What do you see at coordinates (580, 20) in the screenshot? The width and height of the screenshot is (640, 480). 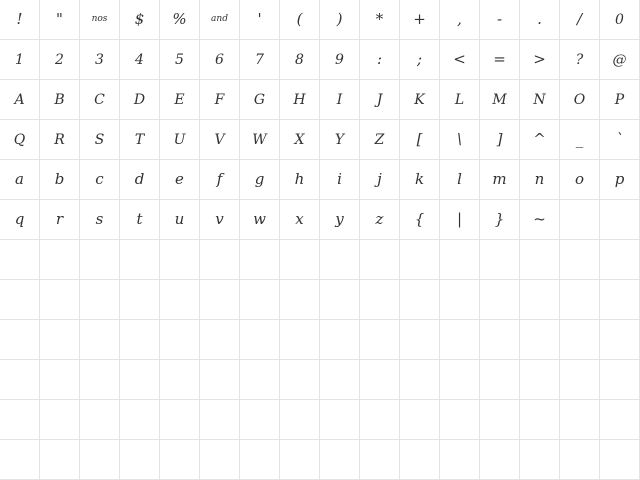 I see `glyph-cell: /` at bounding box center [580, 20].